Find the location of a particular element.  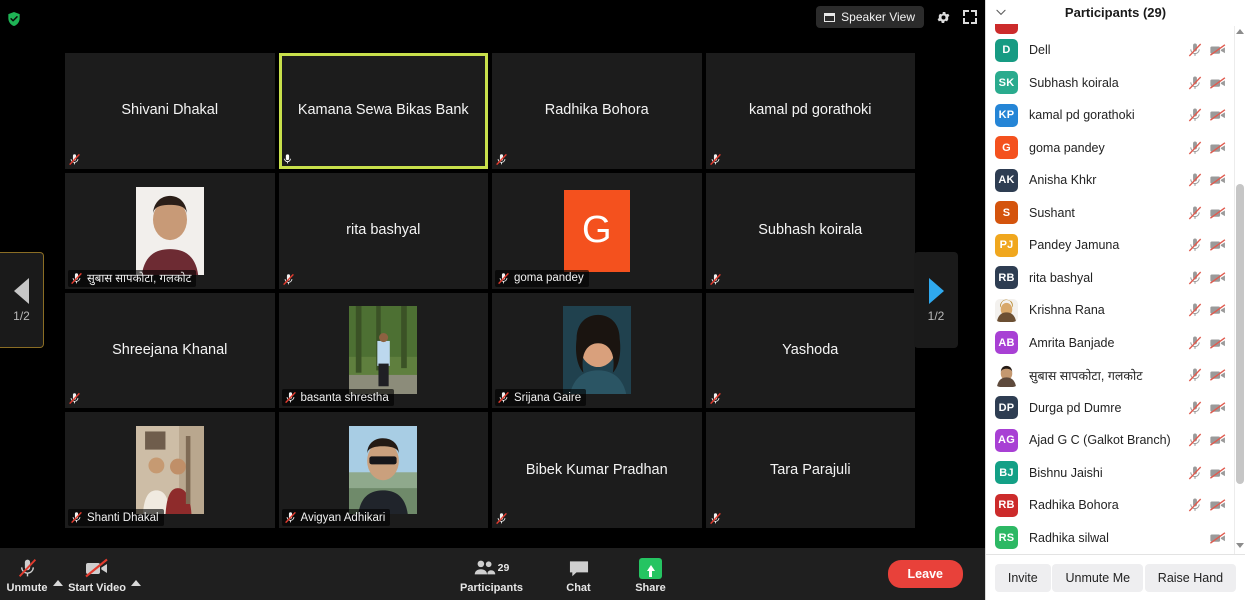

video-tile-footer: basanta shrestha is located at coordinates (337, 398).